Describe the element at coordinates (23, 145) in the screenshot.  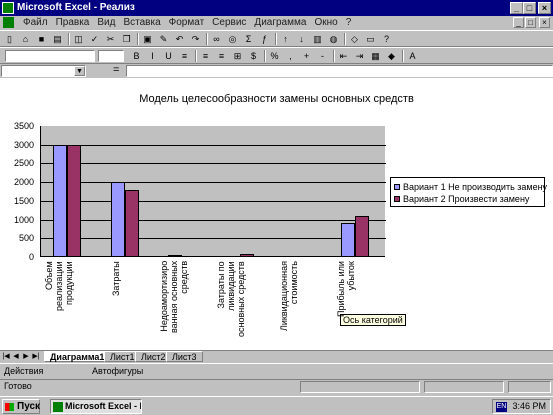
I see `y-tick-label: 3000` at that location.